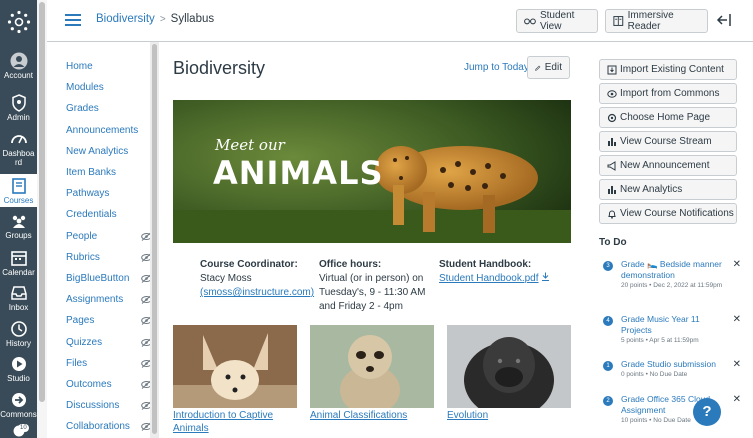  What do you see at coordinates (545, 276) in the screenshot?
I see `download-icon` at bounding box center [545, 276].